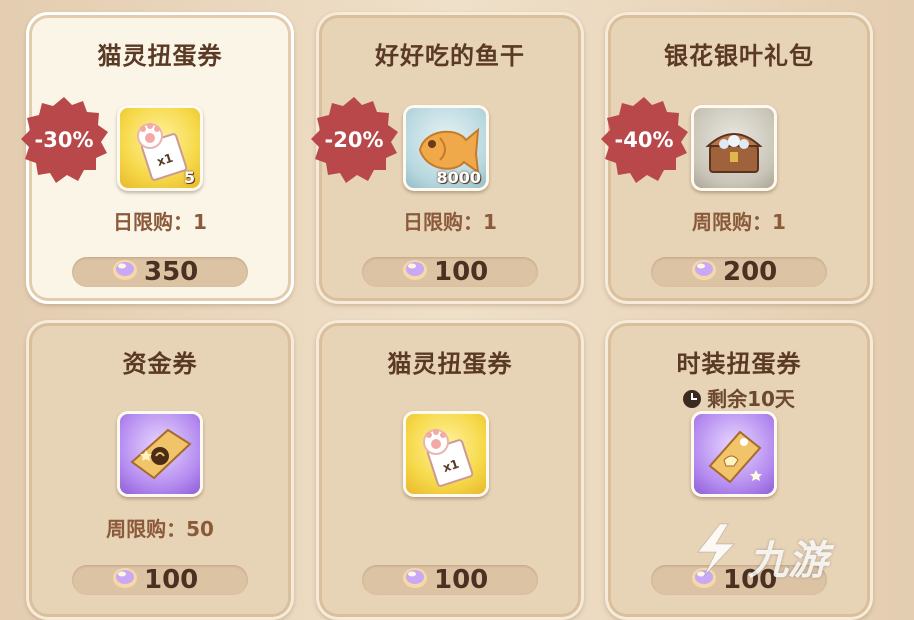  I want to click on discount-badge: -30%, so click(64, 140).